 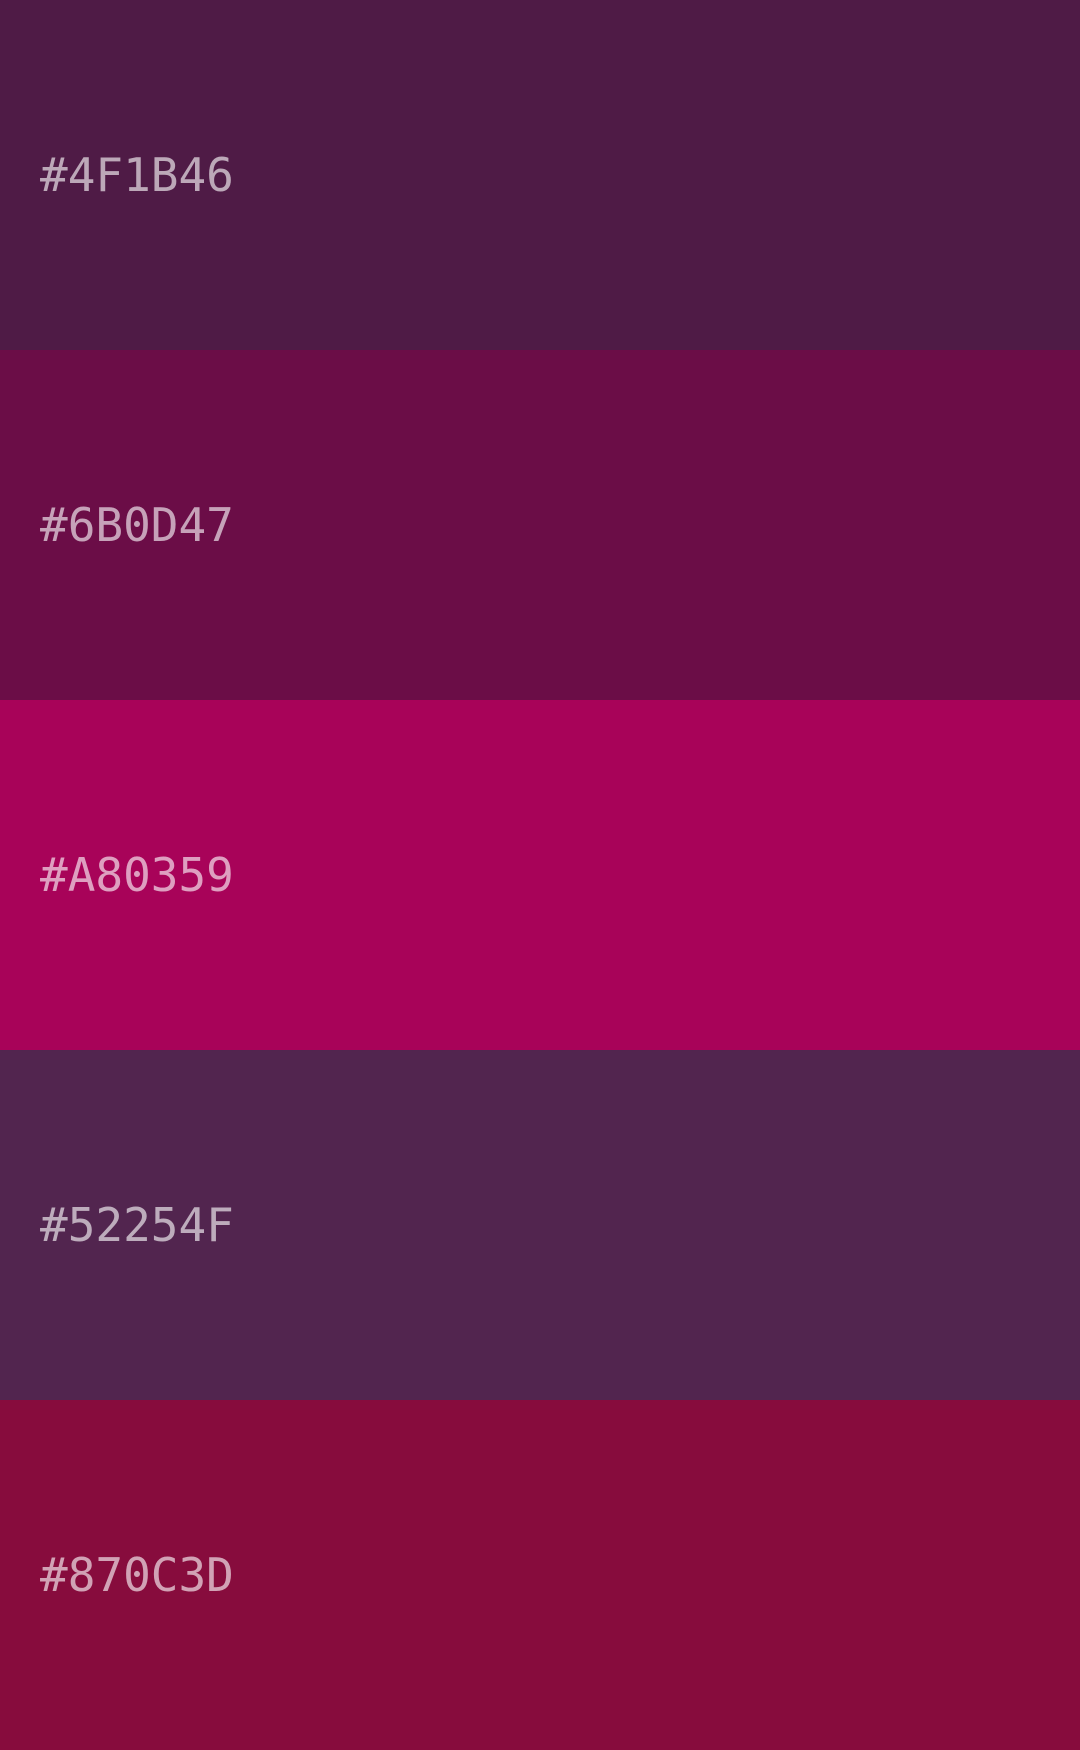 I want to click on hex-code-label: #4F1B46, so click(x=137, y=175).